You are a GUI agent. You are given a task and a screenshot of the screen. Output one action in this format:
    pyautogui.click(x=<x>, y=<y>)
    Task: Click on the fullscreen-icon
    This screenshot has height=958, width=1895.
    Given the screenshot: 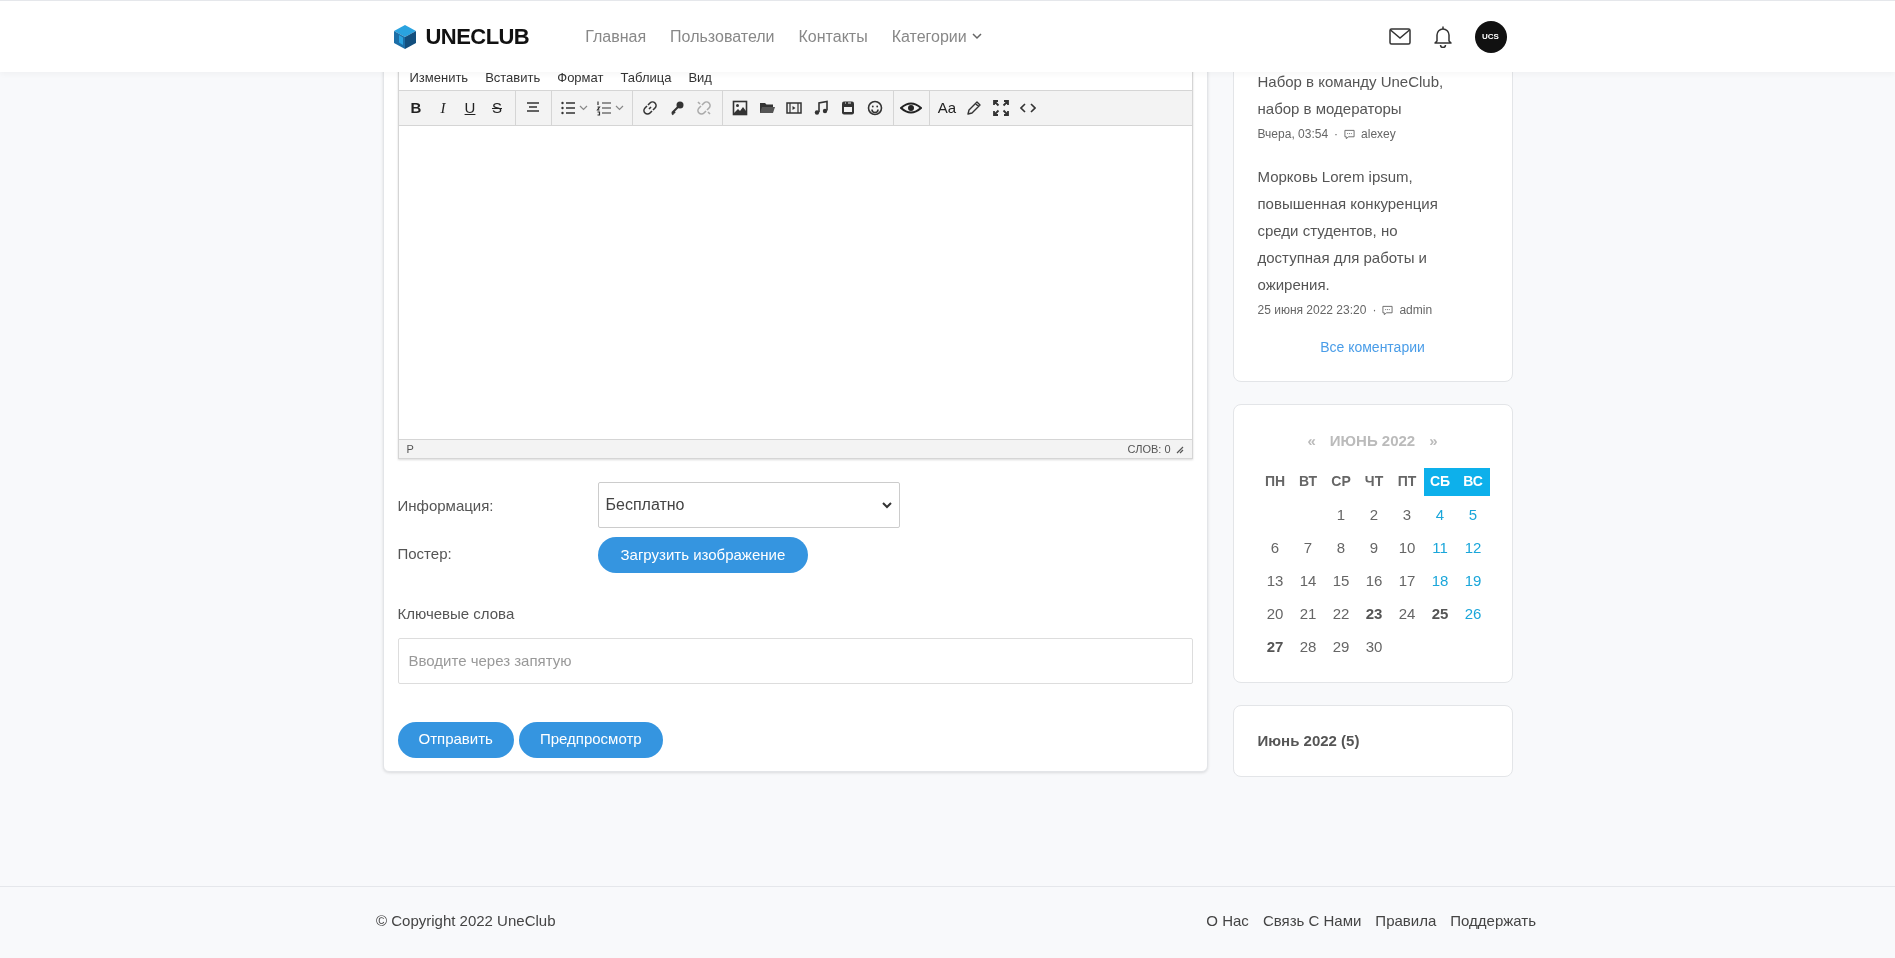 What is the action you would take?
    pyautogui.click(x=1001, y=108)
    